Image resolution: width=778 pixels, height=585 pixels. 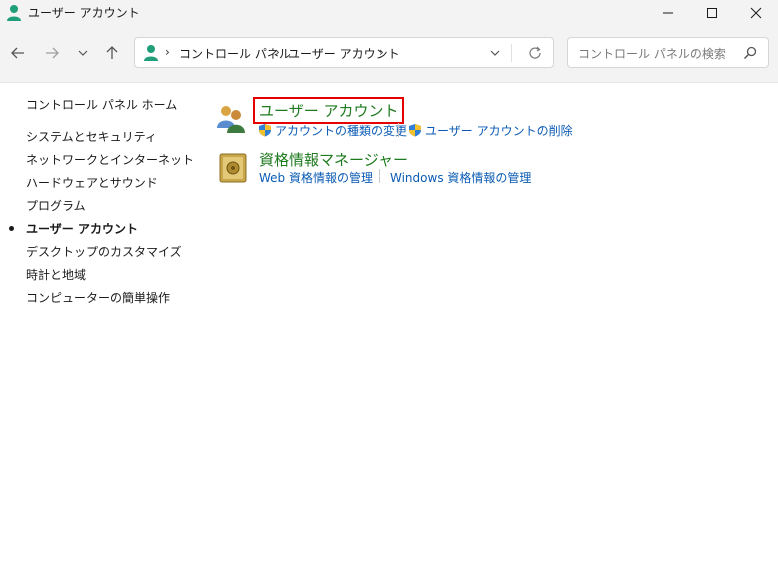 What do you see at coordinates (98, 297) in the screenshot?
I see `sidebar-item-ease-of-access: コンピューターの簡単操作` at bounding box center [98, 297].